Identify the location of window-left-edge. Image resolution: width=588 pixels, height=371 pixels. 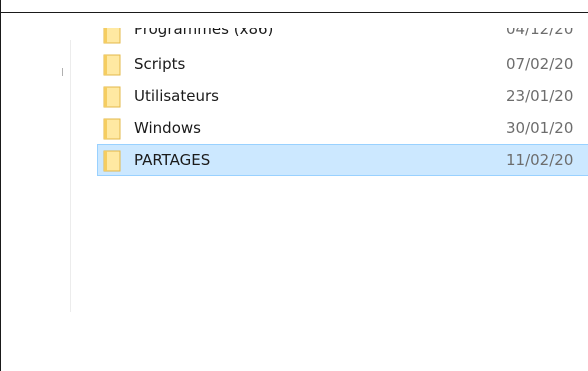
(0, 185).